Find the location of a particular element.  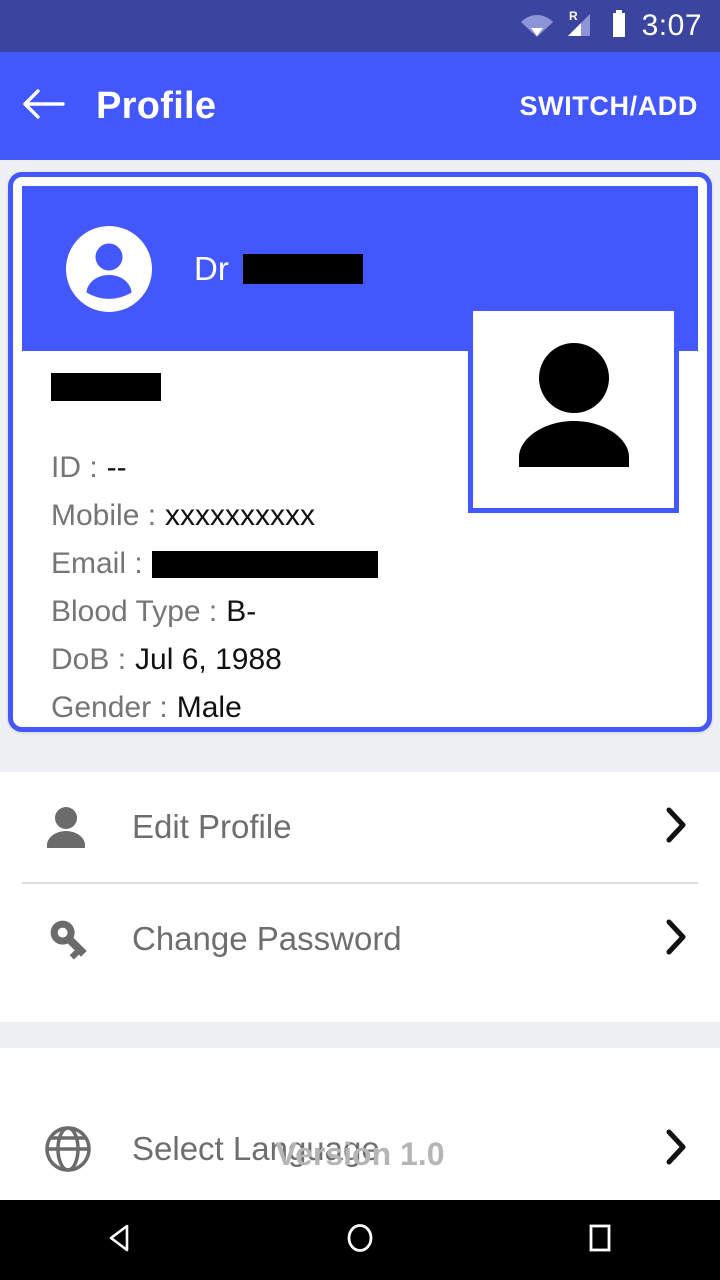

nav-back-icon is located at coordinates (120, 1240).